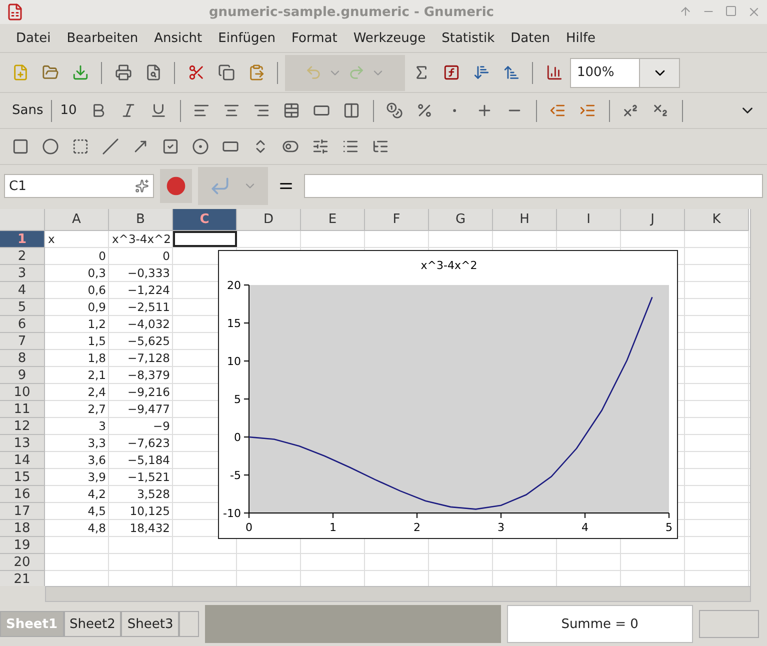  Describe the element at coordinates (22, 477) in the screenshot. I see `row-header: 15` at that location.